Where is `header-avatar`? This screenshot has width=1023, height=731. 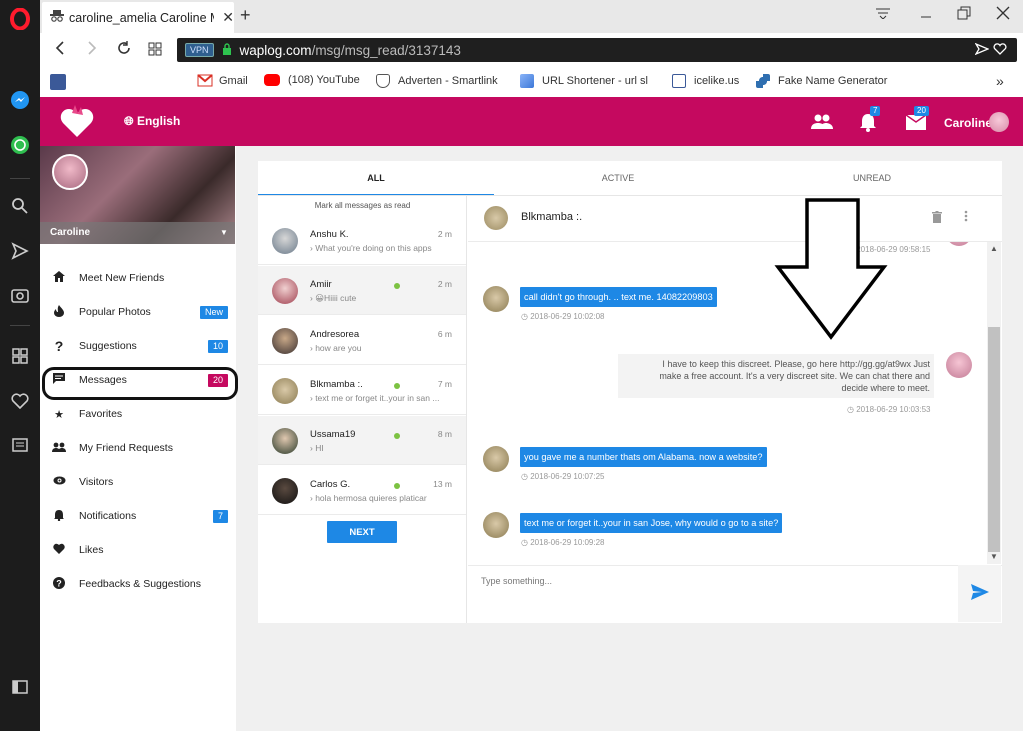 header-avatar is located at coordinates (999, 122).